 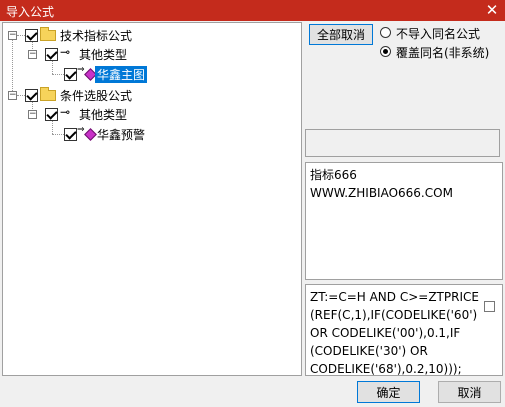 What do you see at coordinates (402, 143) in the screenshot?
I see `info-panel` at bounding box center [402, 143].